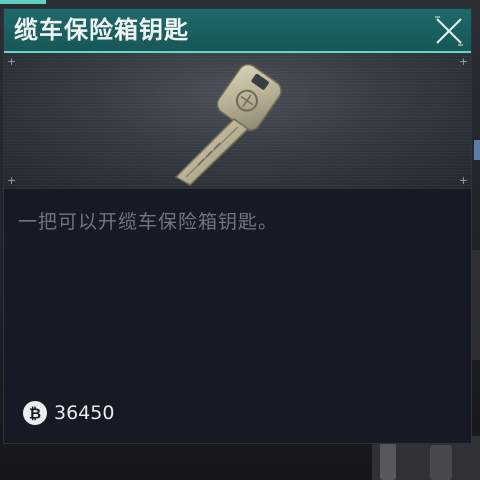 The width and height of the screenshot is (480, 480). I want to click on price-value: 36450, so click(84, 413).